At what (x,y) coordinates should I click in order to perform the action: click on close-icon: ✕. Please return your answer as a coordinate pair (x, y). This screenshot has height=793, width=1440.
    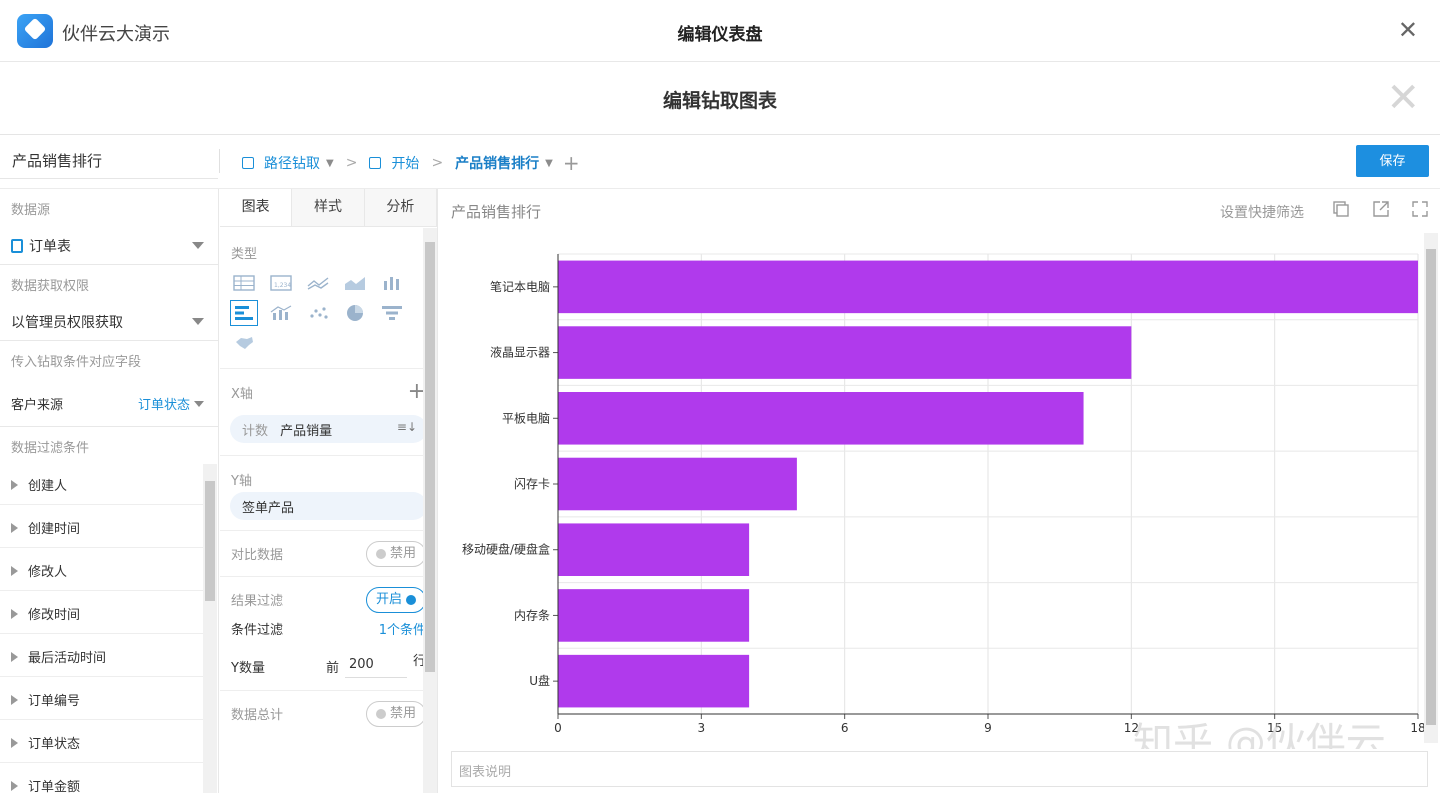
    Looking at the image, I should click on (1408, 30).